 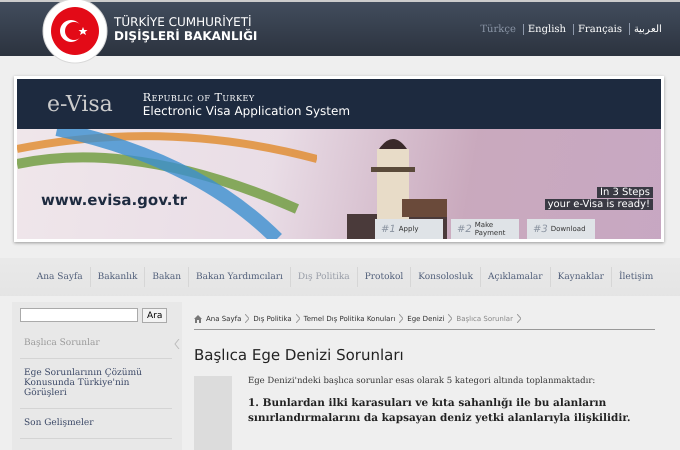 What do you see at coordinates (60, 277) in the screenshot?
I see `nav-link: Ana Sayfa` at bounding box center [60, 277].